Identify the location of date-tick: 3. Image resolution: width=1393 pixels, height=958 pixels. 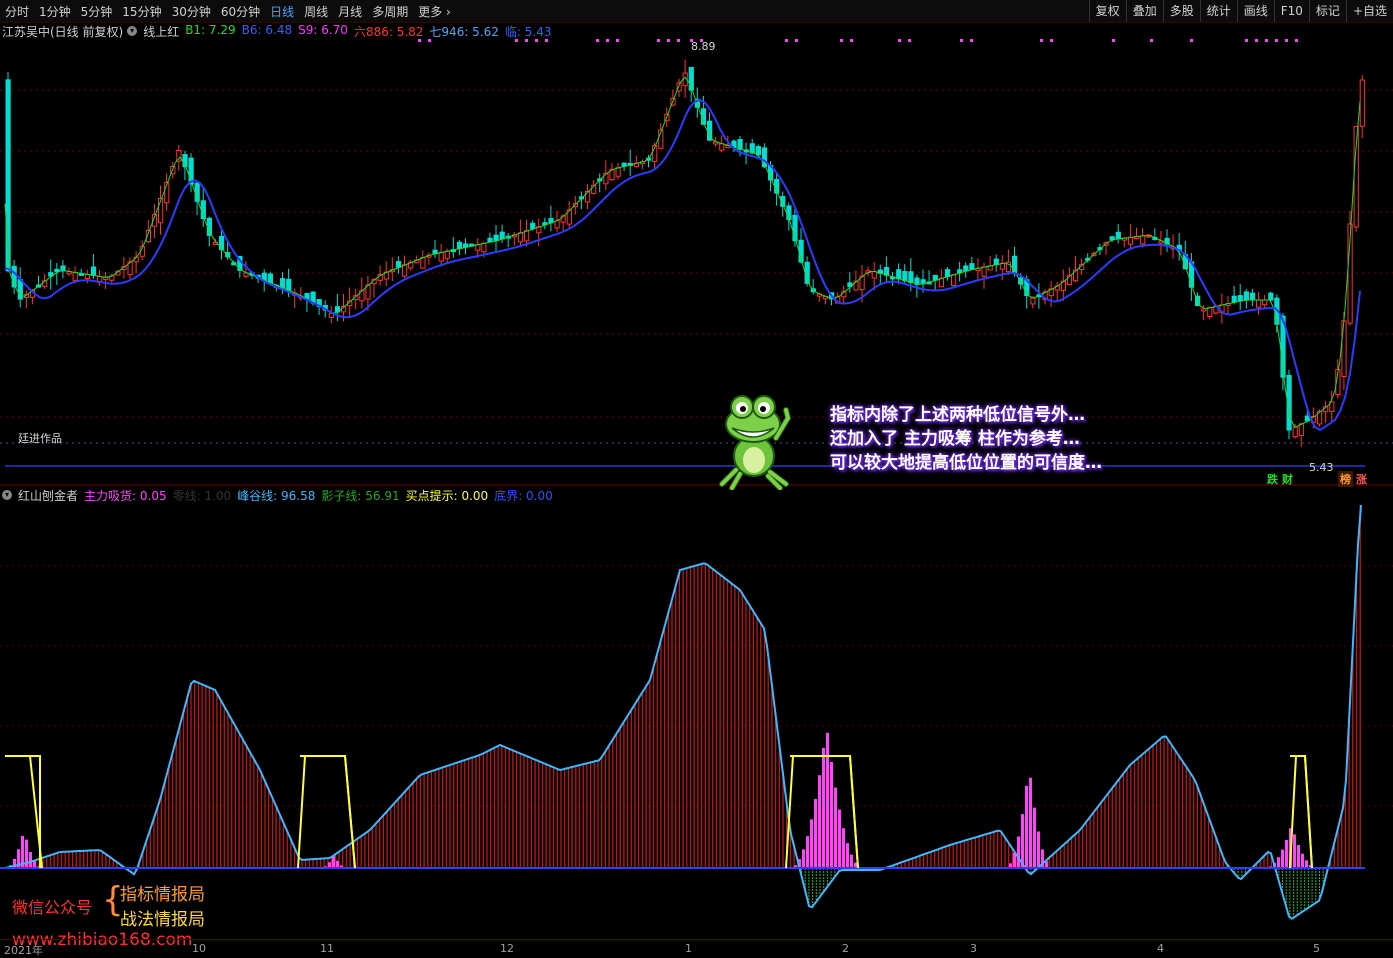
(973, 948).